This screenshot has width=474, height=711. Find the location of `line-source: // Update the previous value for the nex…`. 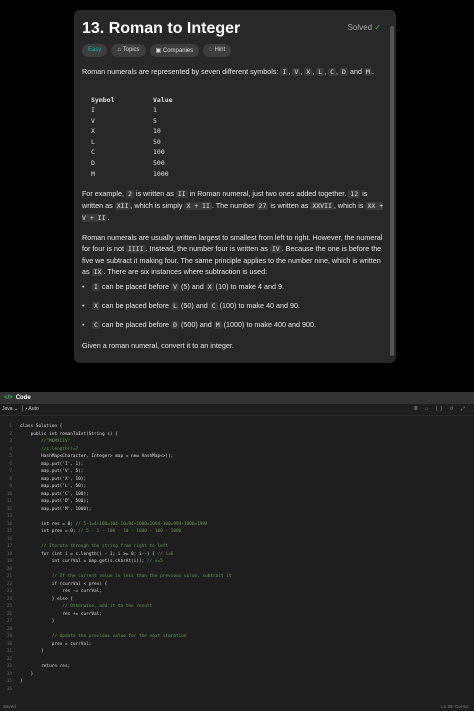

line-source: // Update the previous value for the nex… is located at coordinates (103, 636).